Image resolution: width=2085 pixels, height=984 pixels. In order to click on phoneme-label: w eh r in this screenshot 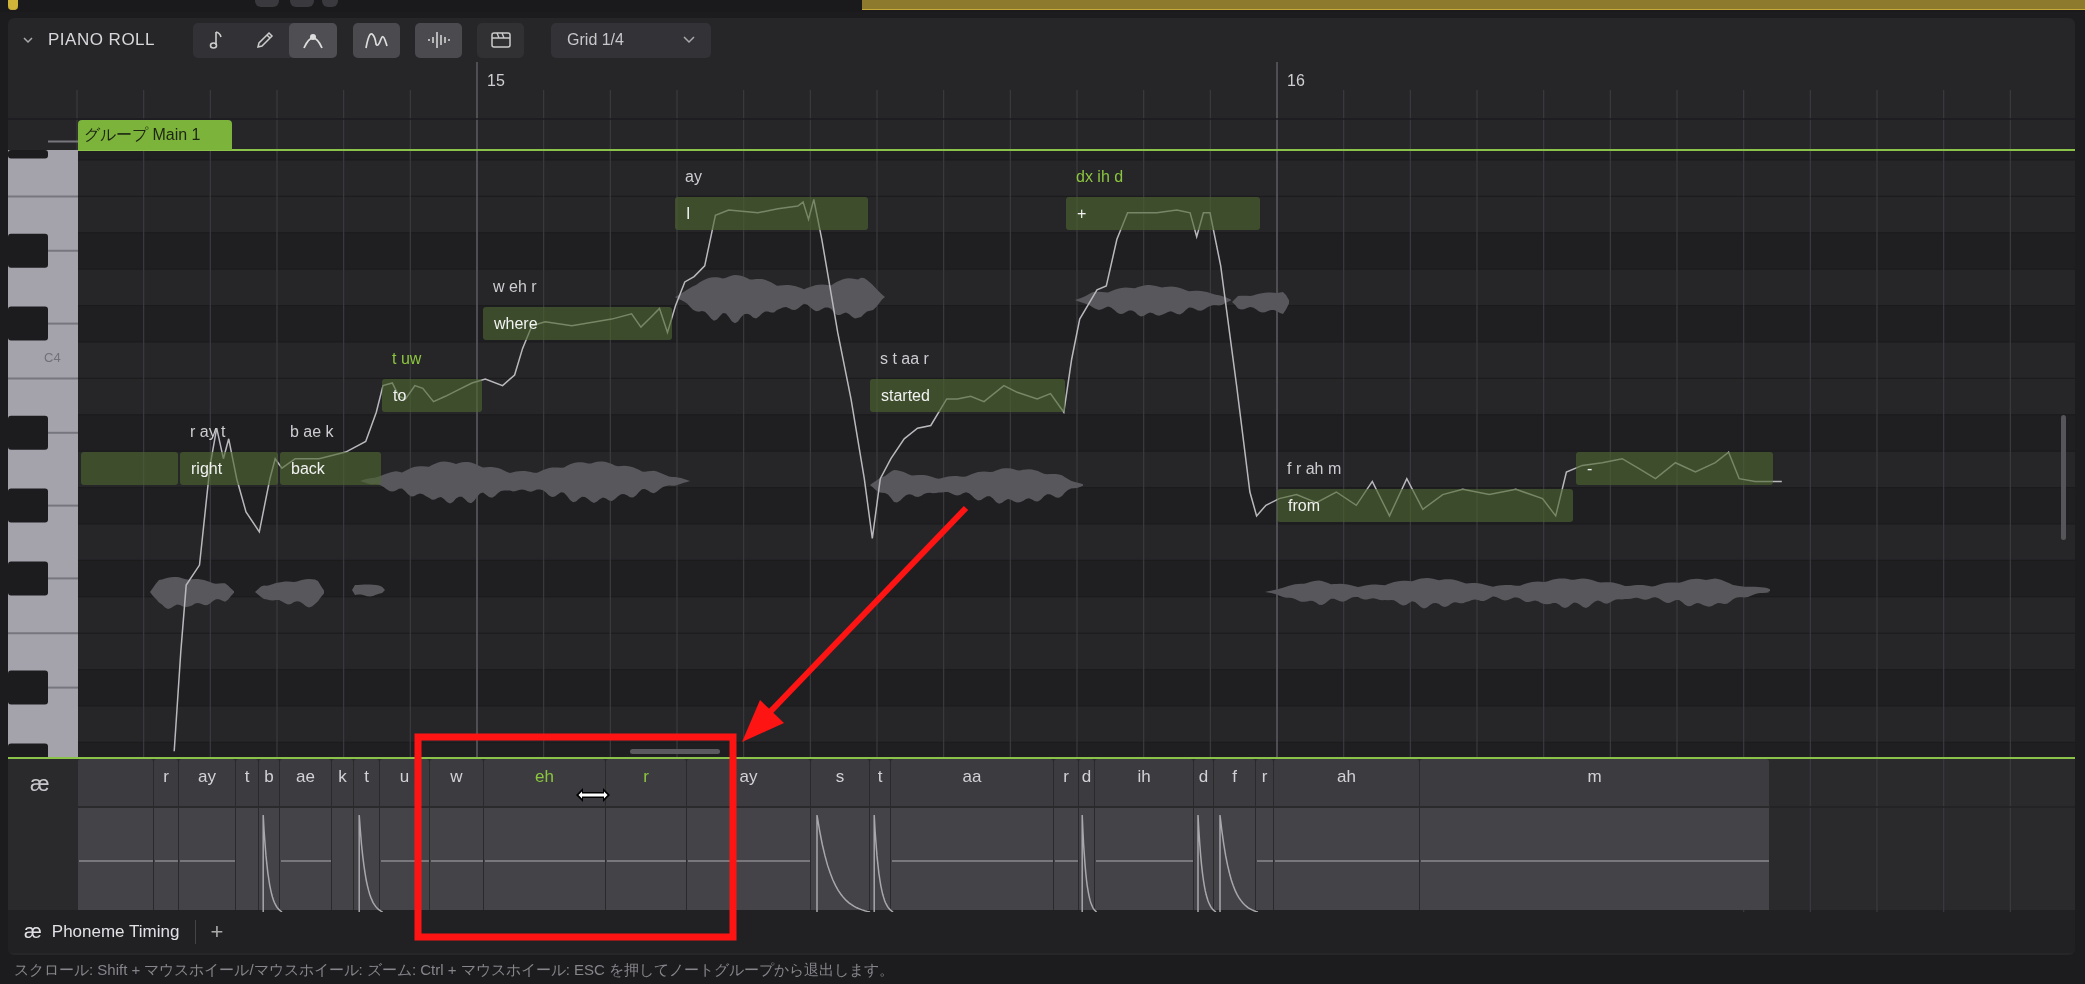, I will do `click(515, 286)`.